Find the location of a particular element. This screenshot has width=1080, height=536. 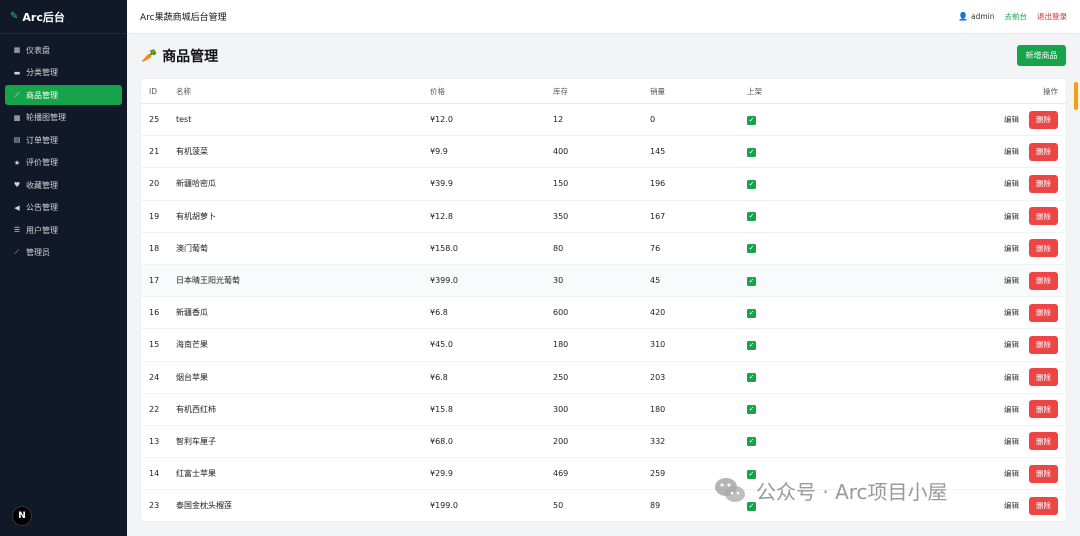

table-row: 15 海南芒果 ¥45.0 180 310 ✓ 编辑 删除 is located at coordinates (603, 345).